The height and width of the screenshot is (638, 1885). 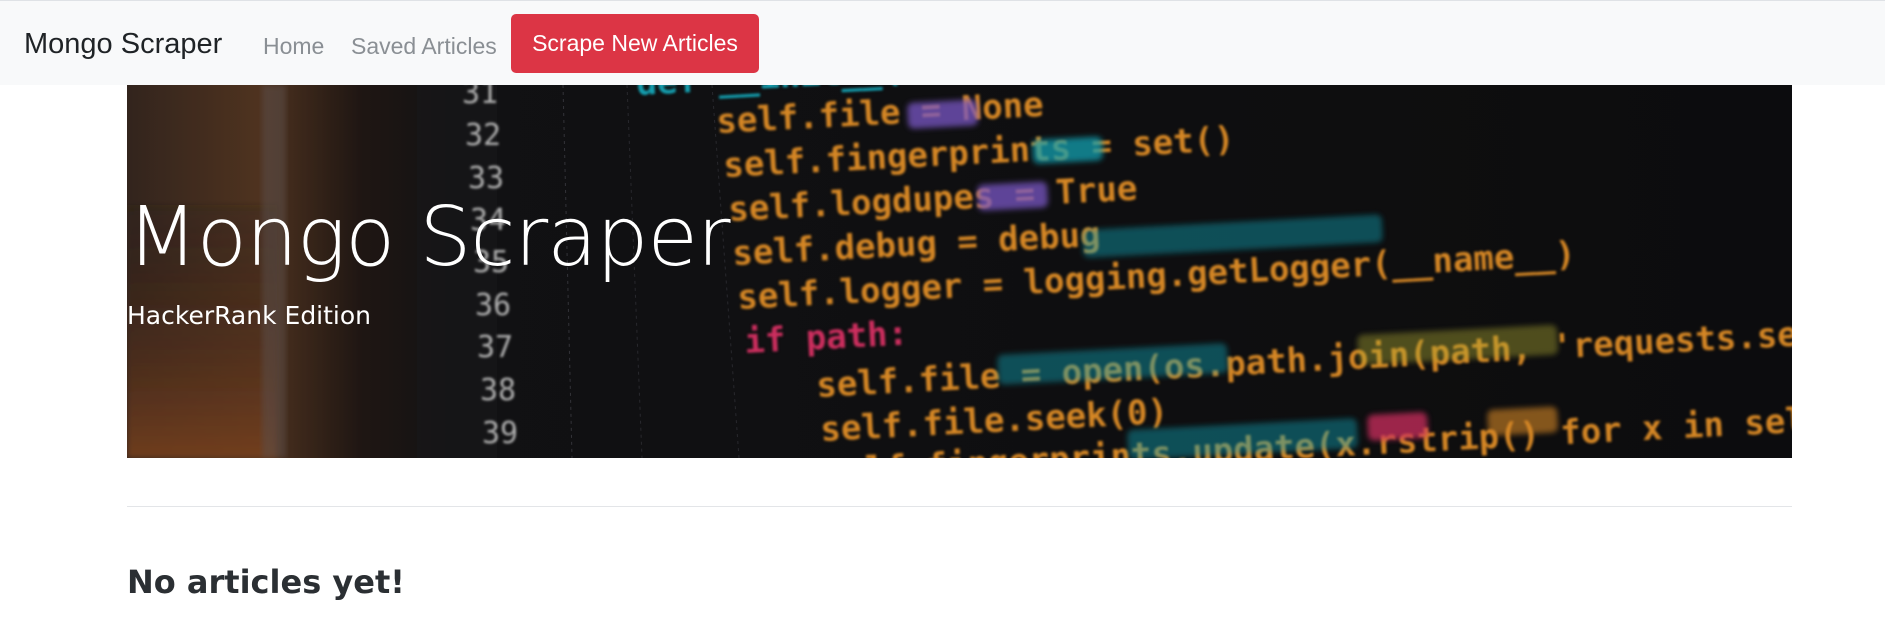 I want to click on hero-subtitle: HackerRank Edition, so click(x=249, y=315).